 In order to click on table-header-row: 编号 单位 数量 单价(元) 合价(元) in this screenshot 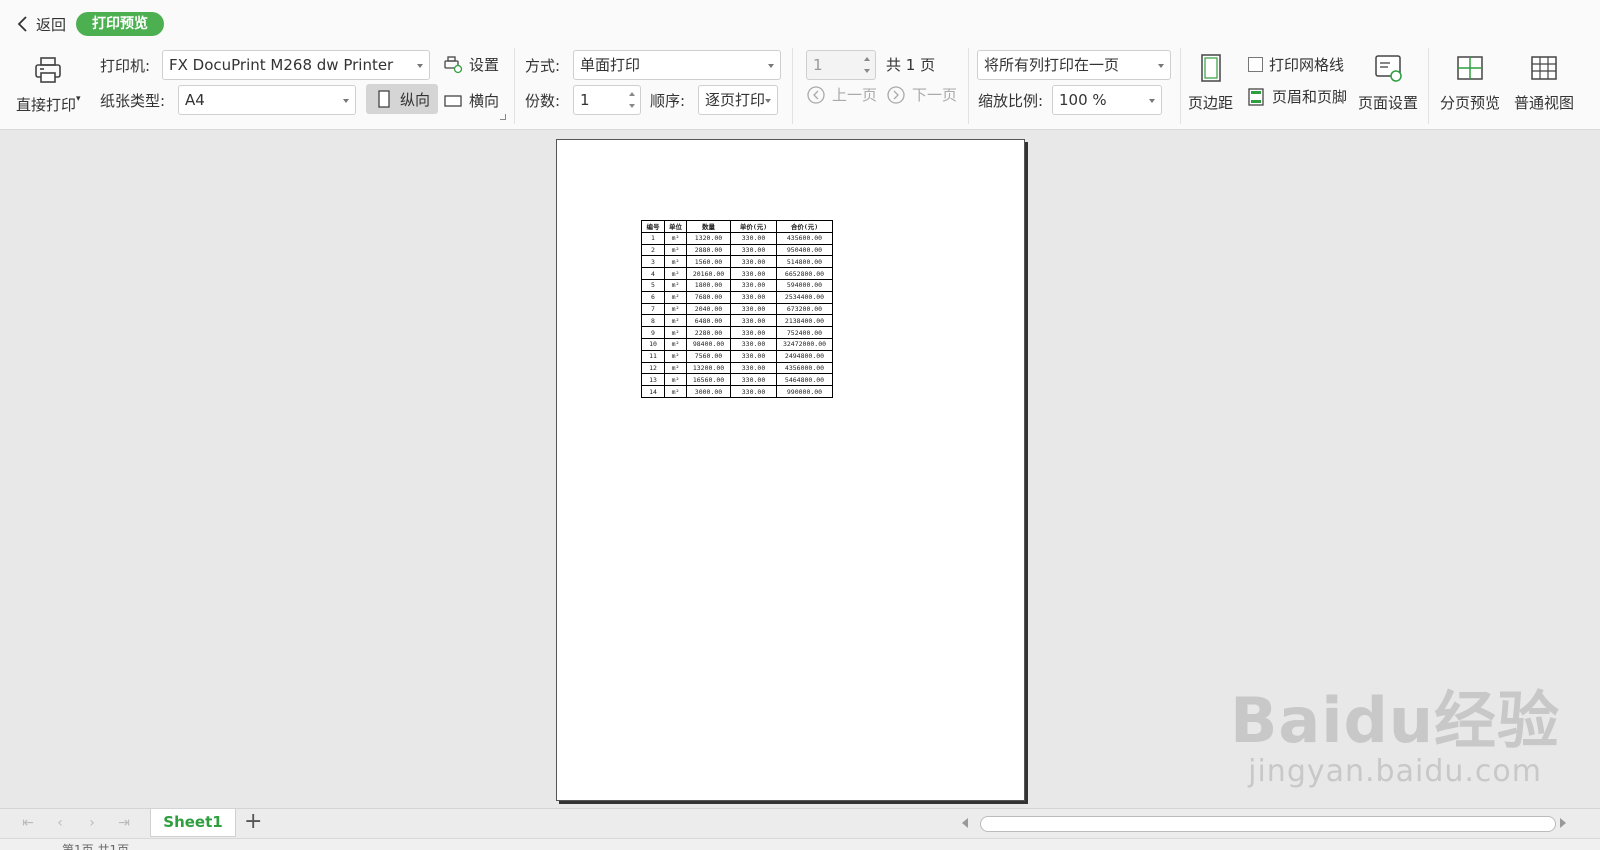, I will do `click(737, 226)`.